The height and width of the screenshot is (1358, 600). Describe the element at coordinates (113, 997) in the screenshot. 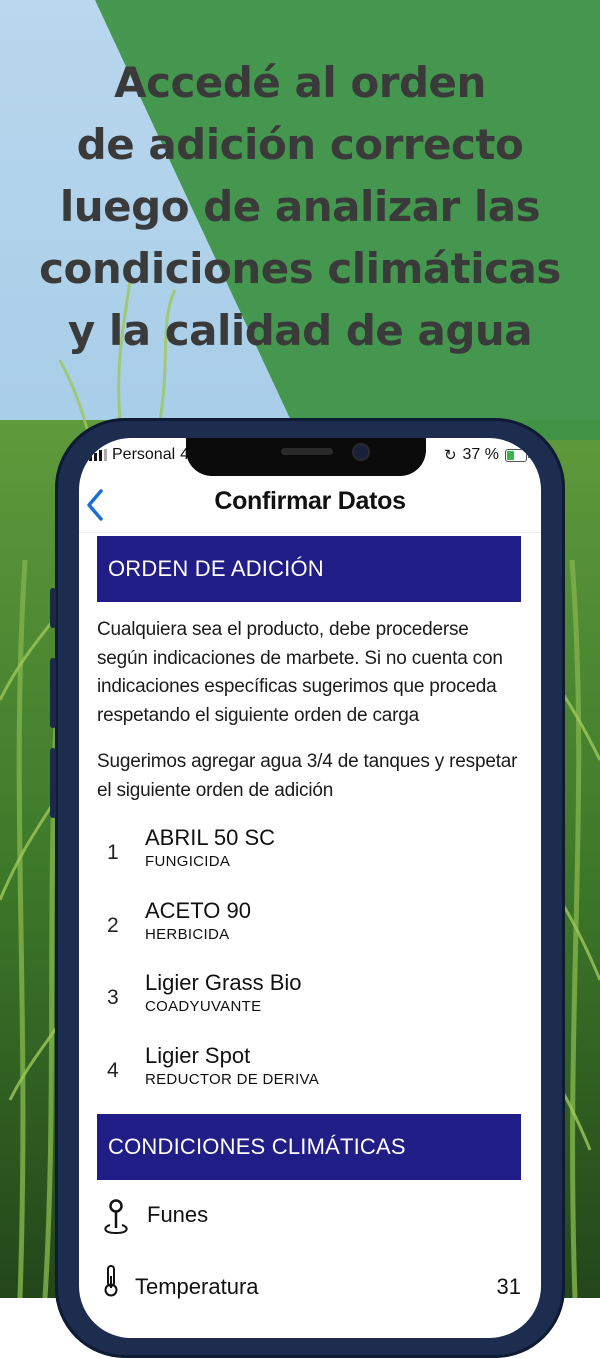

I see `item-number: 3` at that location.